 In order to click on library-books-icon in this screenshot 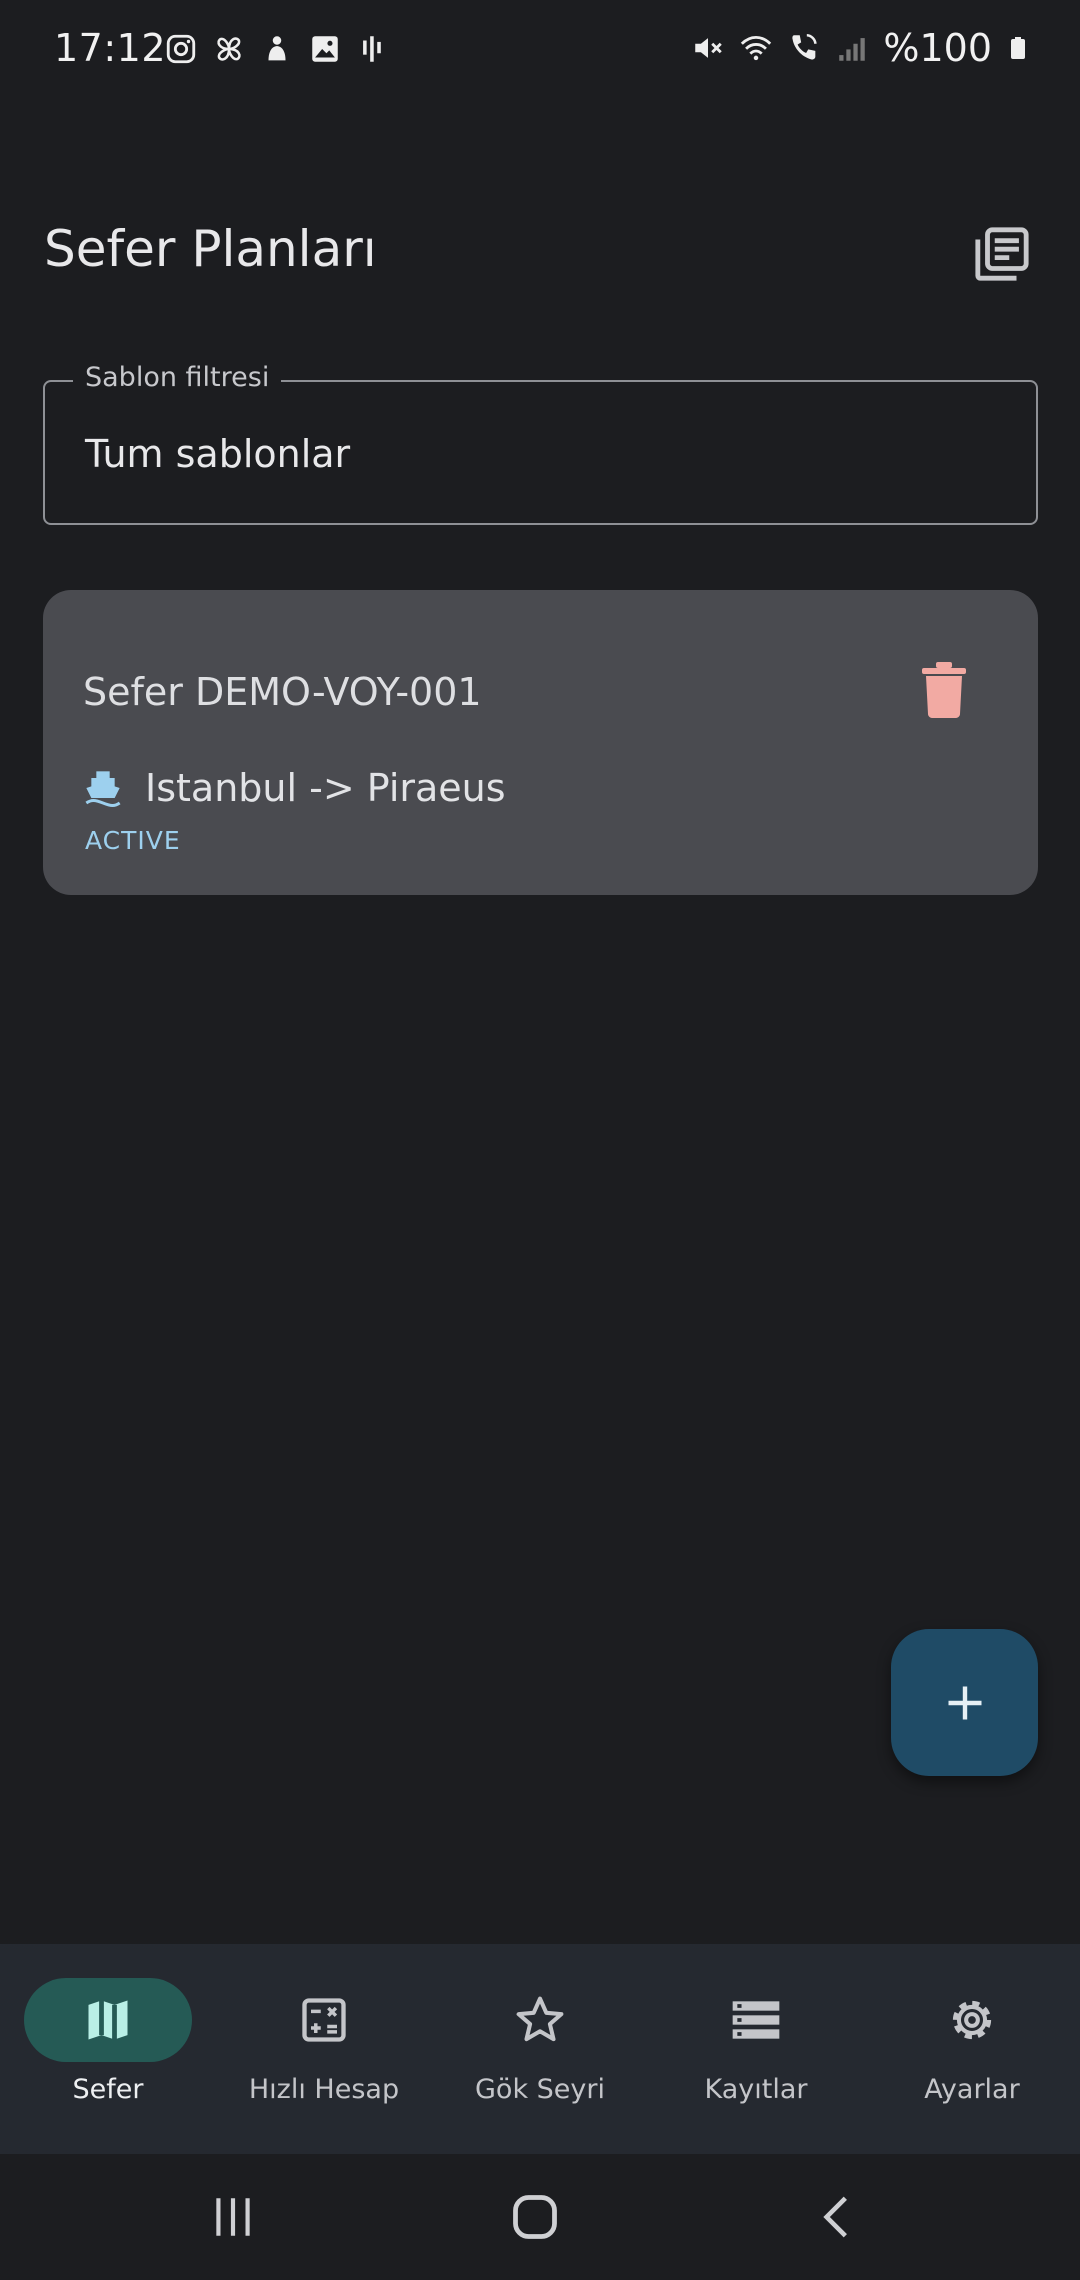, I will do `click(1002, 254)`.